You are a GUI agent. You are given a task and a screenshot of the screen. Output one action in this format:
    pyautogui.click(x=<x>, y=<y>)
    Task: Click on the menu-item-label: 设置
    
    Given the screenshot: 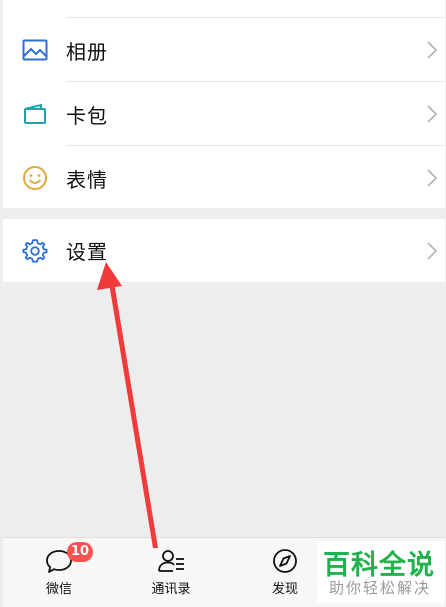 What is the action you would take?
    pyautogui.click(x=87, y=252)
    